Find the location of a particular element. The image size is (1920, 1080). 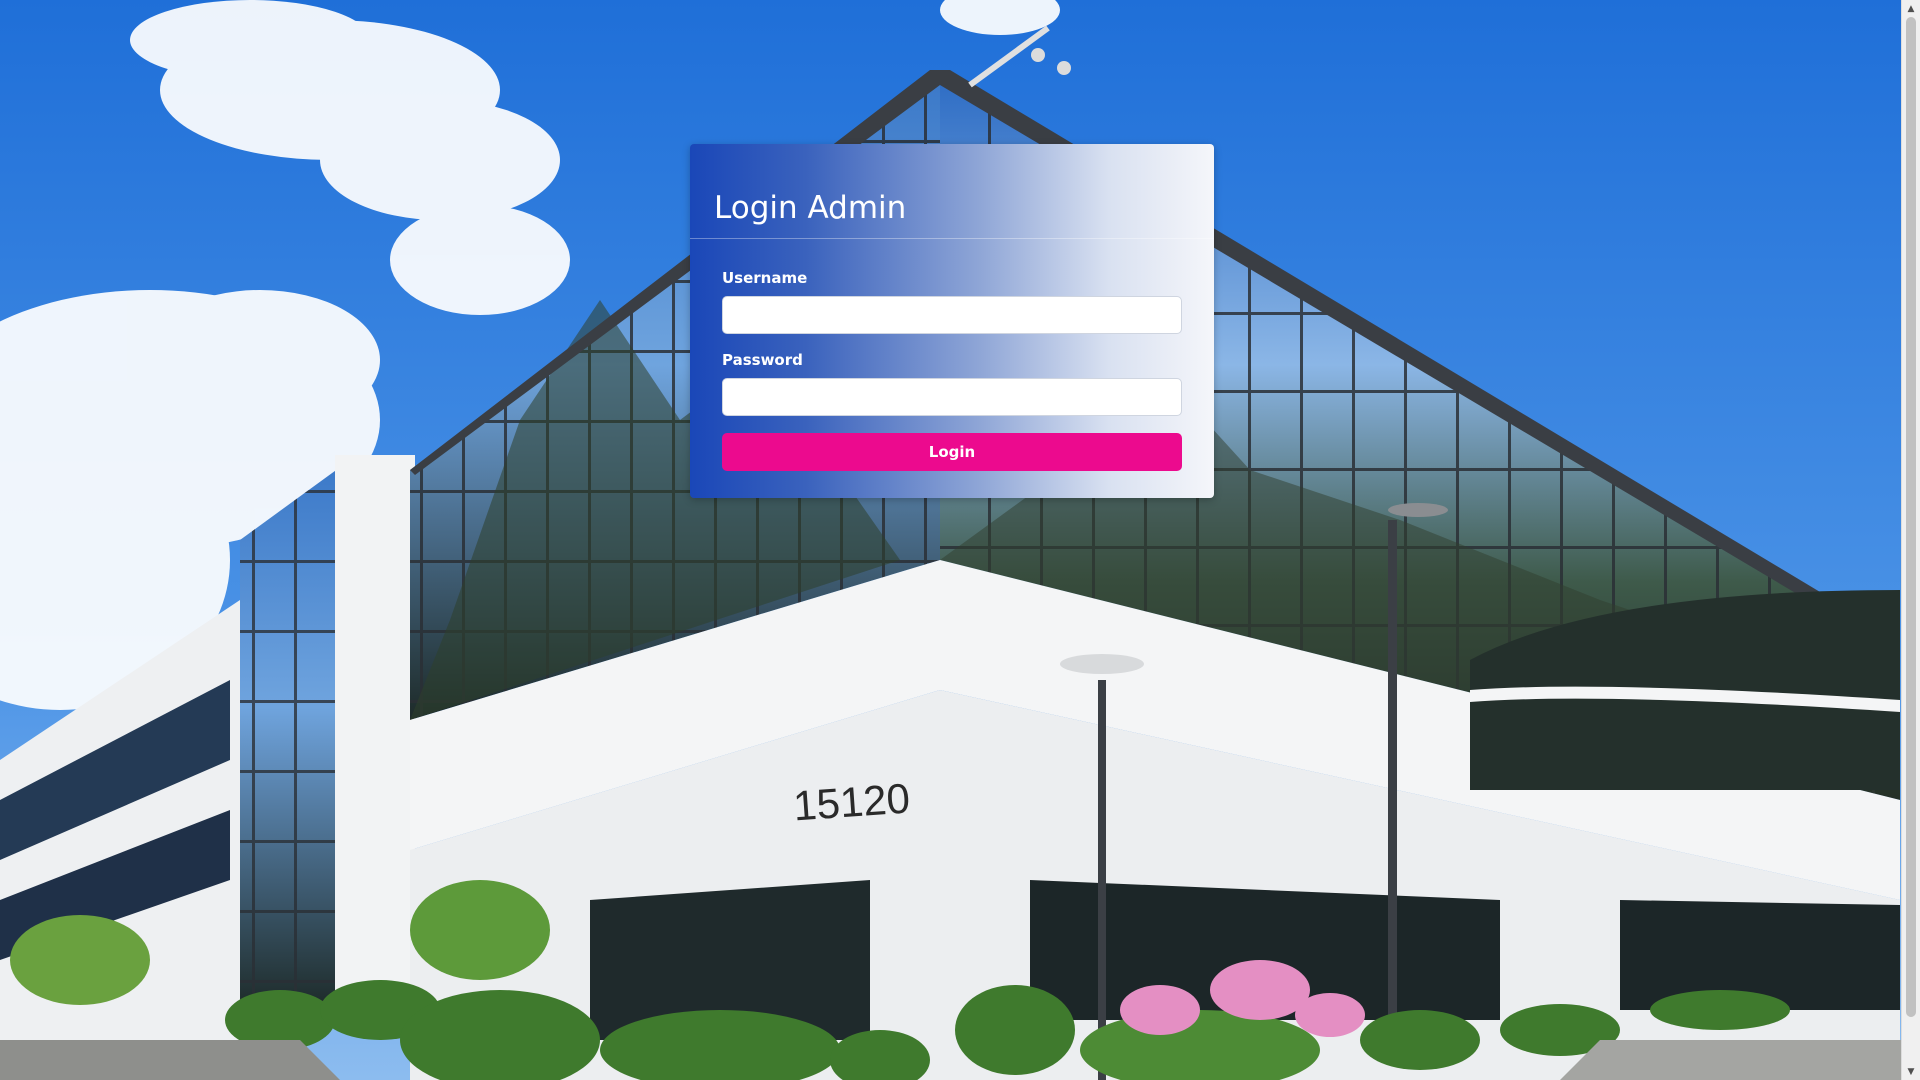

login-form: Username Password Login is located at coordinates (952, 355).